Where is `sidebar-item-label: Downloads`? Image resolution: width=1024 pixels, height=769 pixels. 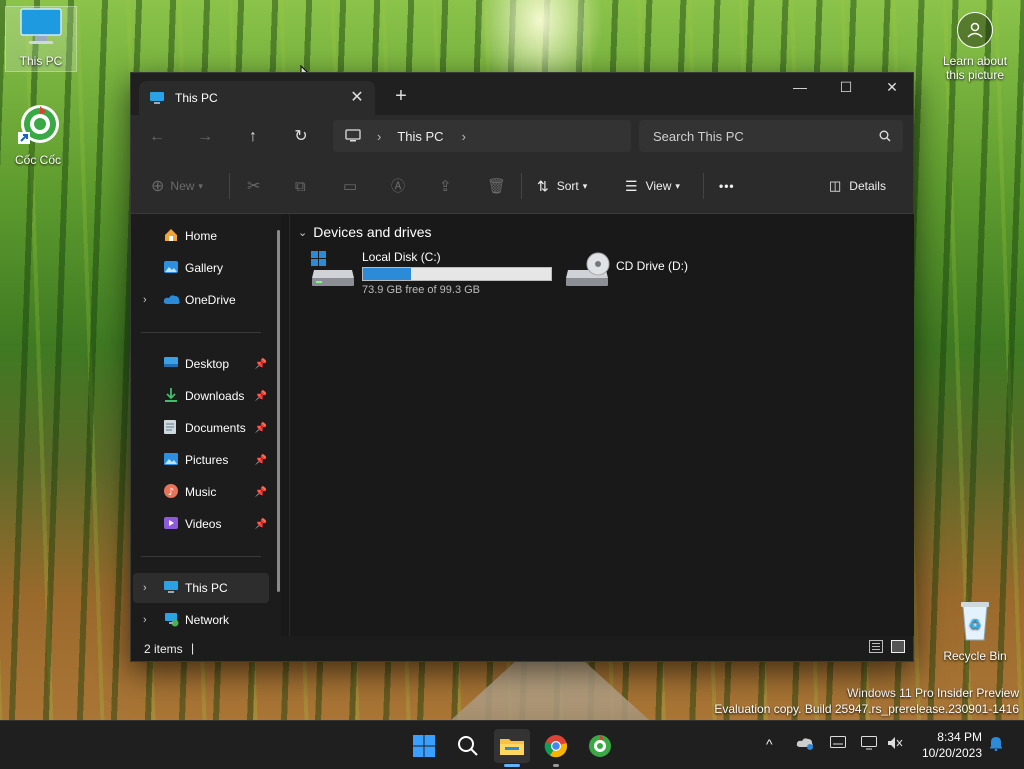
sidebar-item-label: Downloads is located at coordinates (215, 396).